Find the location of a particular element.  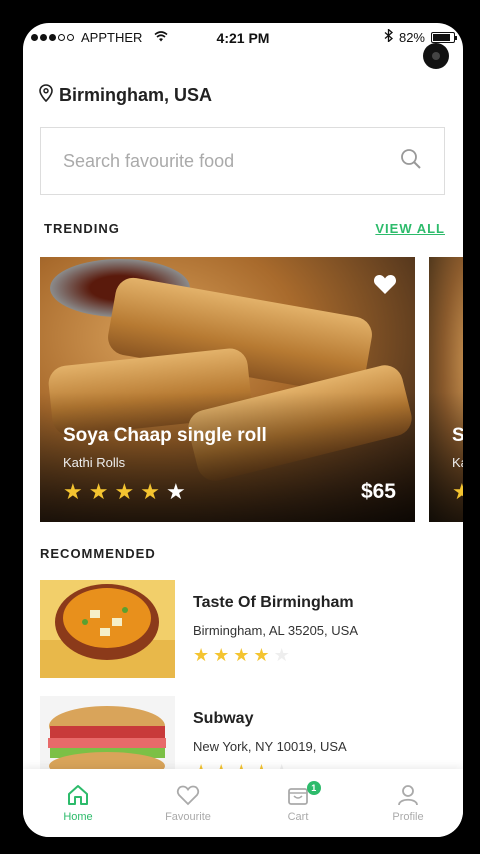

recommended-title: RECOMMENDED is located at coordinates (98, 553).